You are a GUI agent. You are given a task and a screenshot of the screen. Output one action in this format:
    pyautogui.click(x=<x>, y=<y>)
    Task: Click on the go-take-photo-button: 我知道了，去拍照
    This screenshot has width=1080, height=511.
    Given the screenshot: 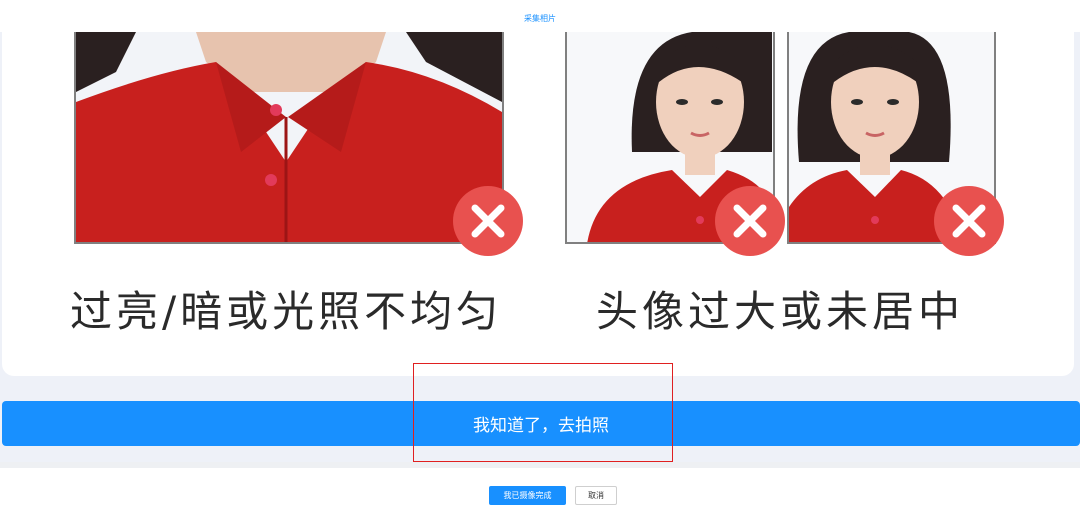 What is the action you would take?
    pyautogui.click(x=541, y=423)
    